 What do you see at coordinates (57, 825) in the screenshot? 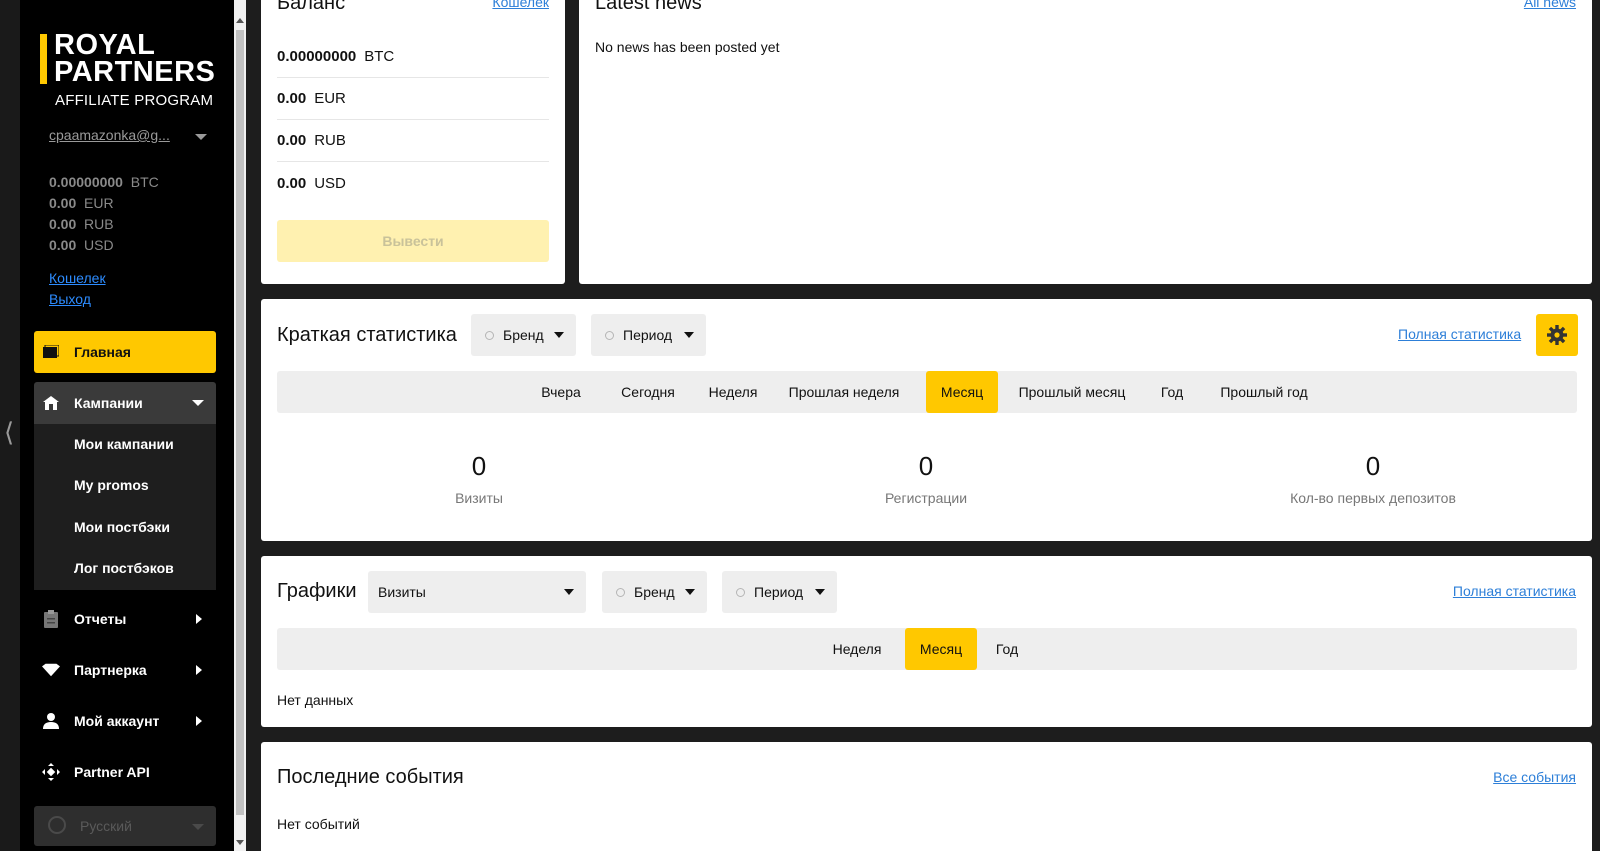
I see `globe-icon` at bounding box center [57, 825].